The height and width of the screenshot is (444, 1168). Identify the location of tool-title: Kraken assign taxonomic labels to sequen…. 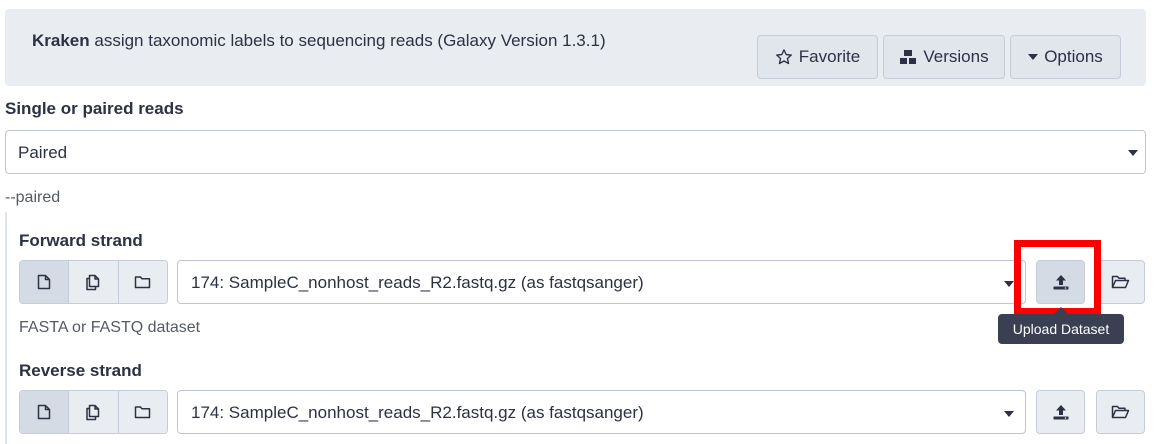
(319, 41).